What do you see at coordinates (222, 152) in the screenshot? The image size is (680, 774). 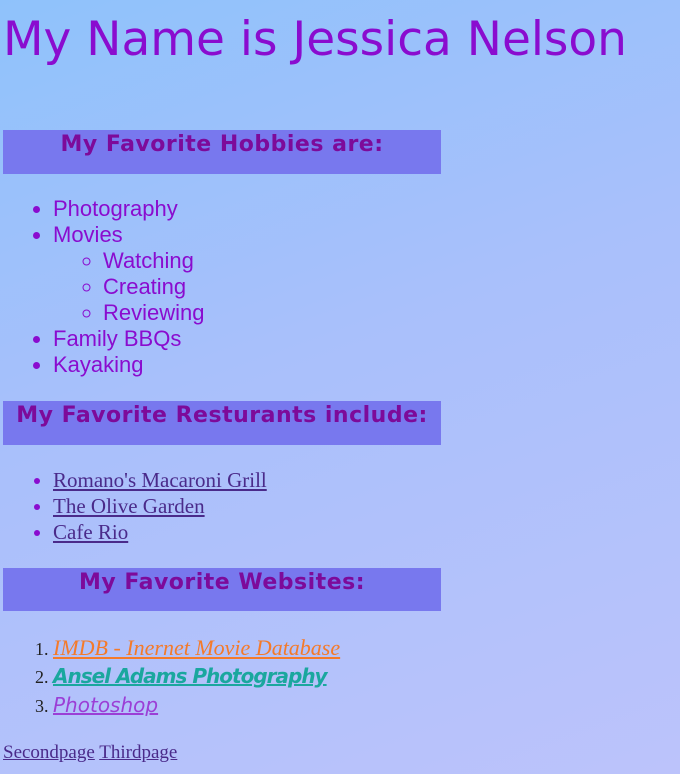 I see `hobbies-heading: My Favorite Hobbies are:` at bounding box center [222, 152].